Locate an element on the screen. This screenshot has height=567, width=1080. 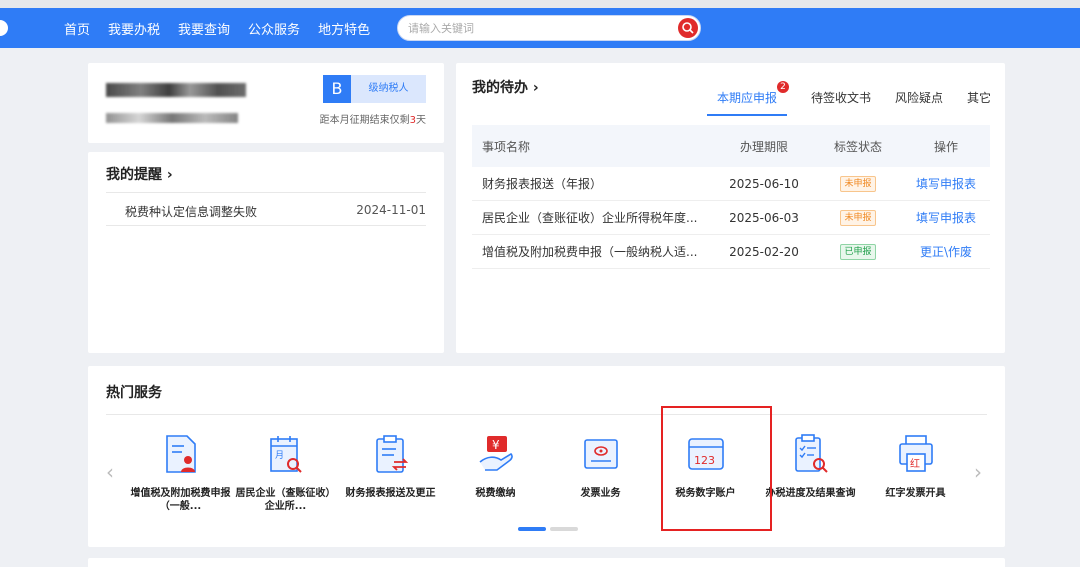
status-badge: 已申报 is located at coordinates (858, 252).